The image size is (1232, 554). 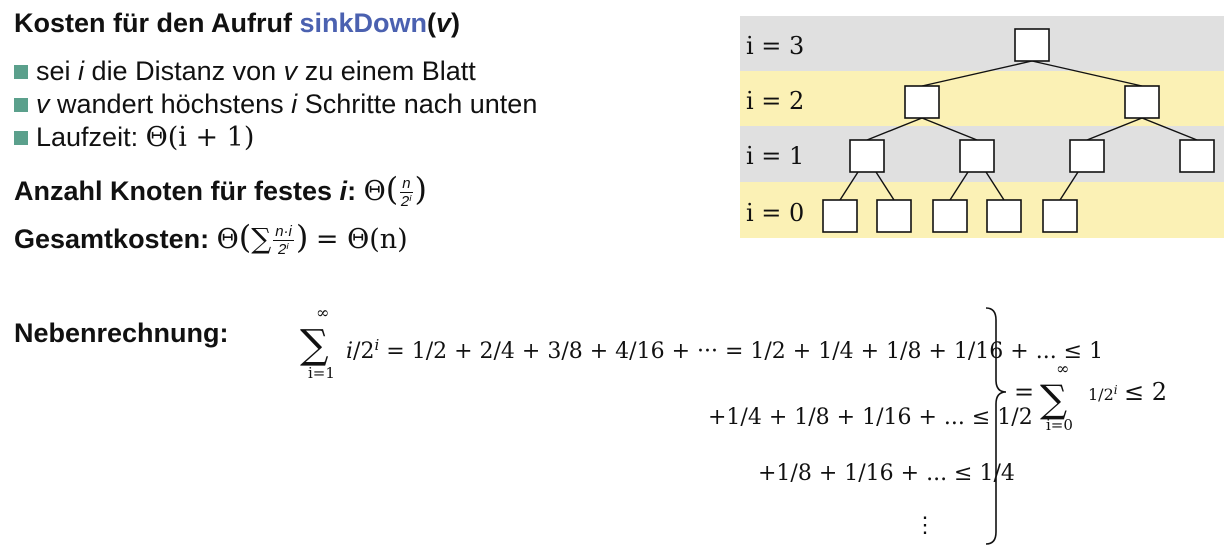 I want to click on total-cost-label: Gesamtkosten:, so click(x=112, y=239).